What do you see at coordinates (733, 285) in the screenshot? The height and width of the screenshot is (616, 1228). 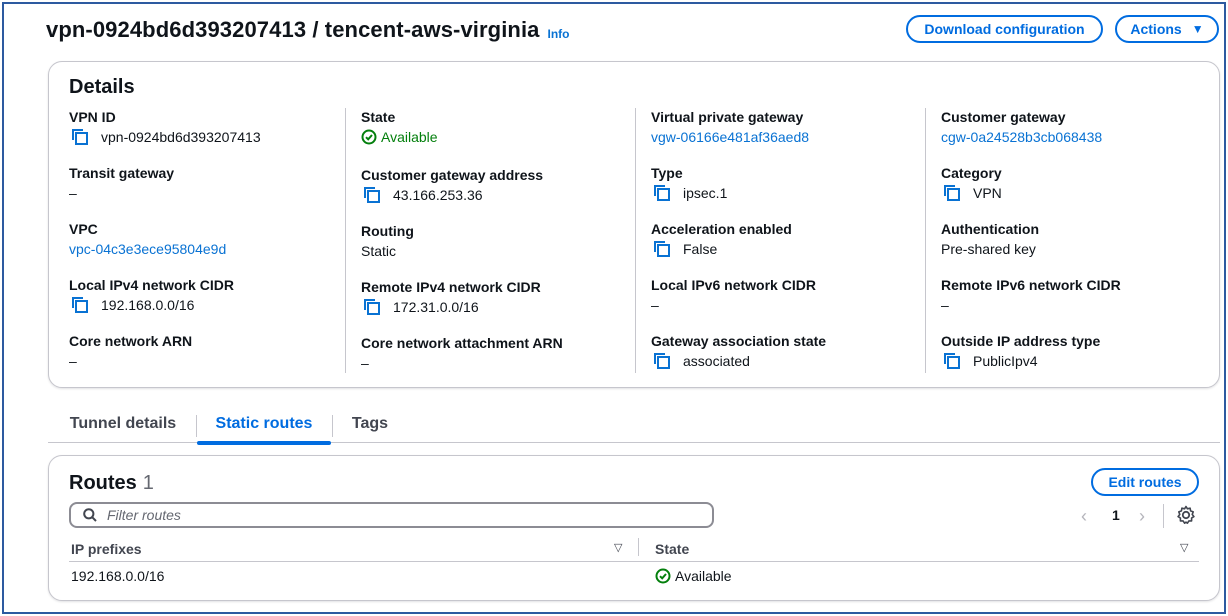 I see `local-ipv6-label: Local IPv6 network CIDR` at bounding box center [733, 285].